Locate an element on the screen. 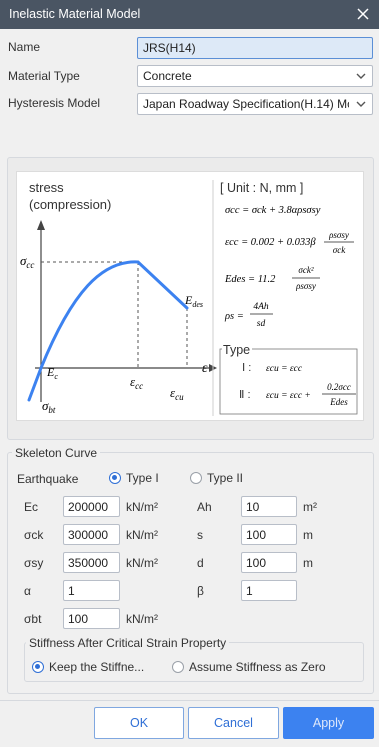 This screenshot has height=747, width=379. ah-label: Ah is located at coordinates (204, 507).